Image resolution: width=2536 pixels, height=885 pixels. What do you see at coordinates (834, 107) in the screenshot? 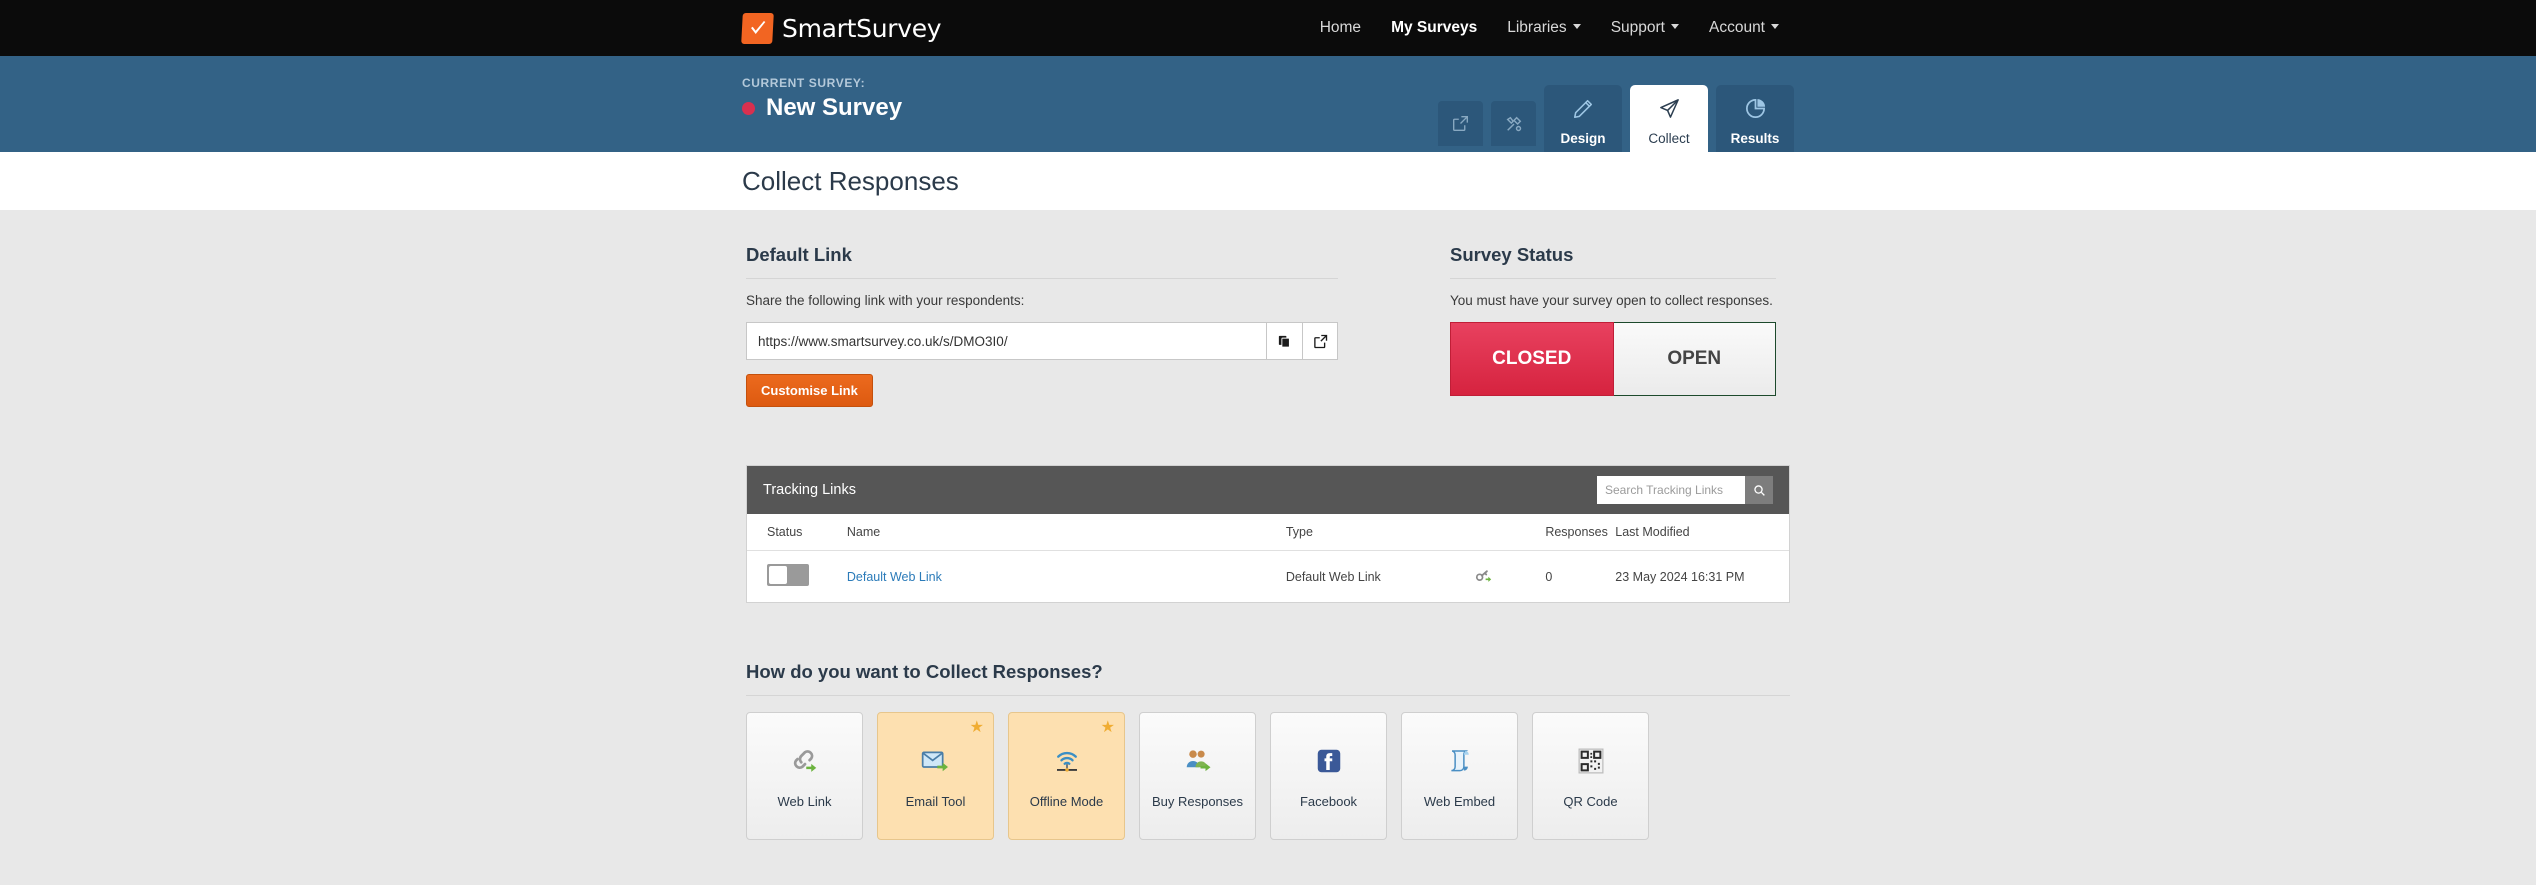
I see `survey-title: New Survey` at bounding box center [834, 107].